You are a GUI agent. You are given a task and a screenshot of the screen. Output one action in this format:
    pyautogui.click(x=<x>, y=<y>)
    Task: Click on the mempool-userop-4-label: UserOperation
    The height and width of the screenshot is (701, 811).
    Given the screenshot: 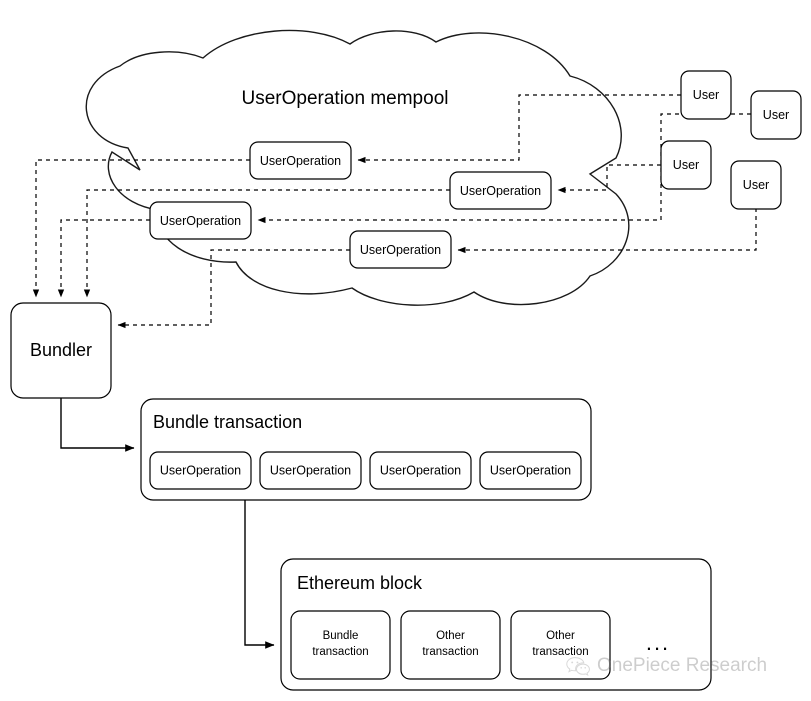 What is the action you would take?
    pyautogui.click(x=400, y=250)
    